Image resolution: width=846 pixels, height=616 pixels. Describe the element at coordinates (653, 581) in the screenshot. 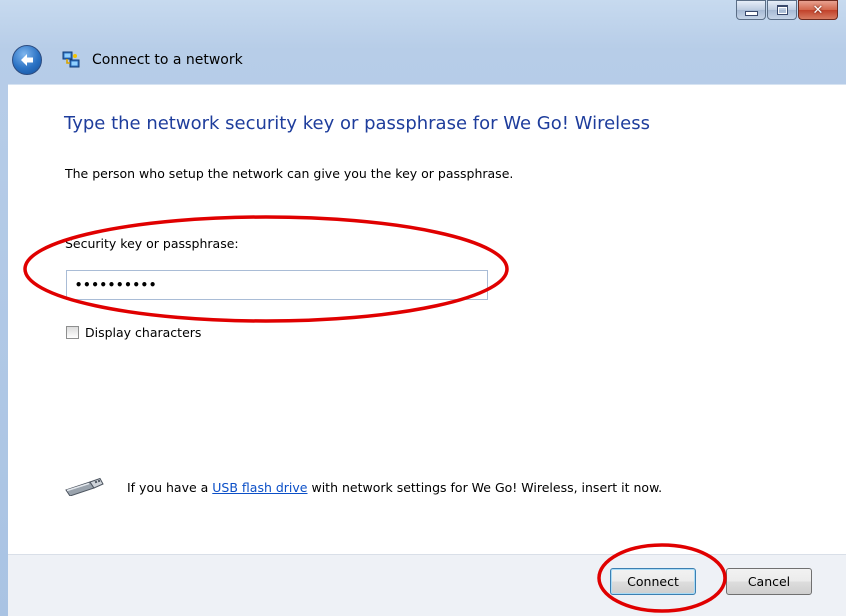

I see `connect-button: Connect` at that location.